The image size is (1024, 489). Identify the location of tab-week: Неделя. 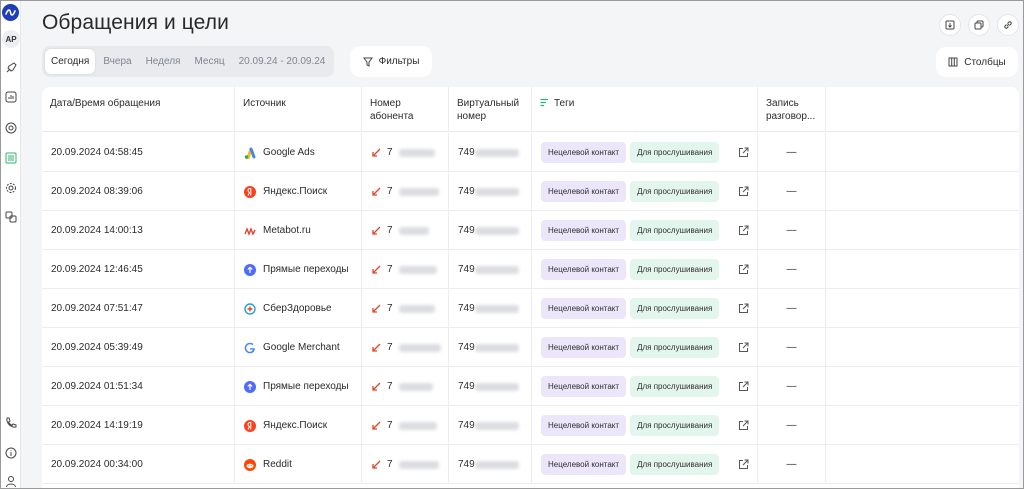
(163, 61).